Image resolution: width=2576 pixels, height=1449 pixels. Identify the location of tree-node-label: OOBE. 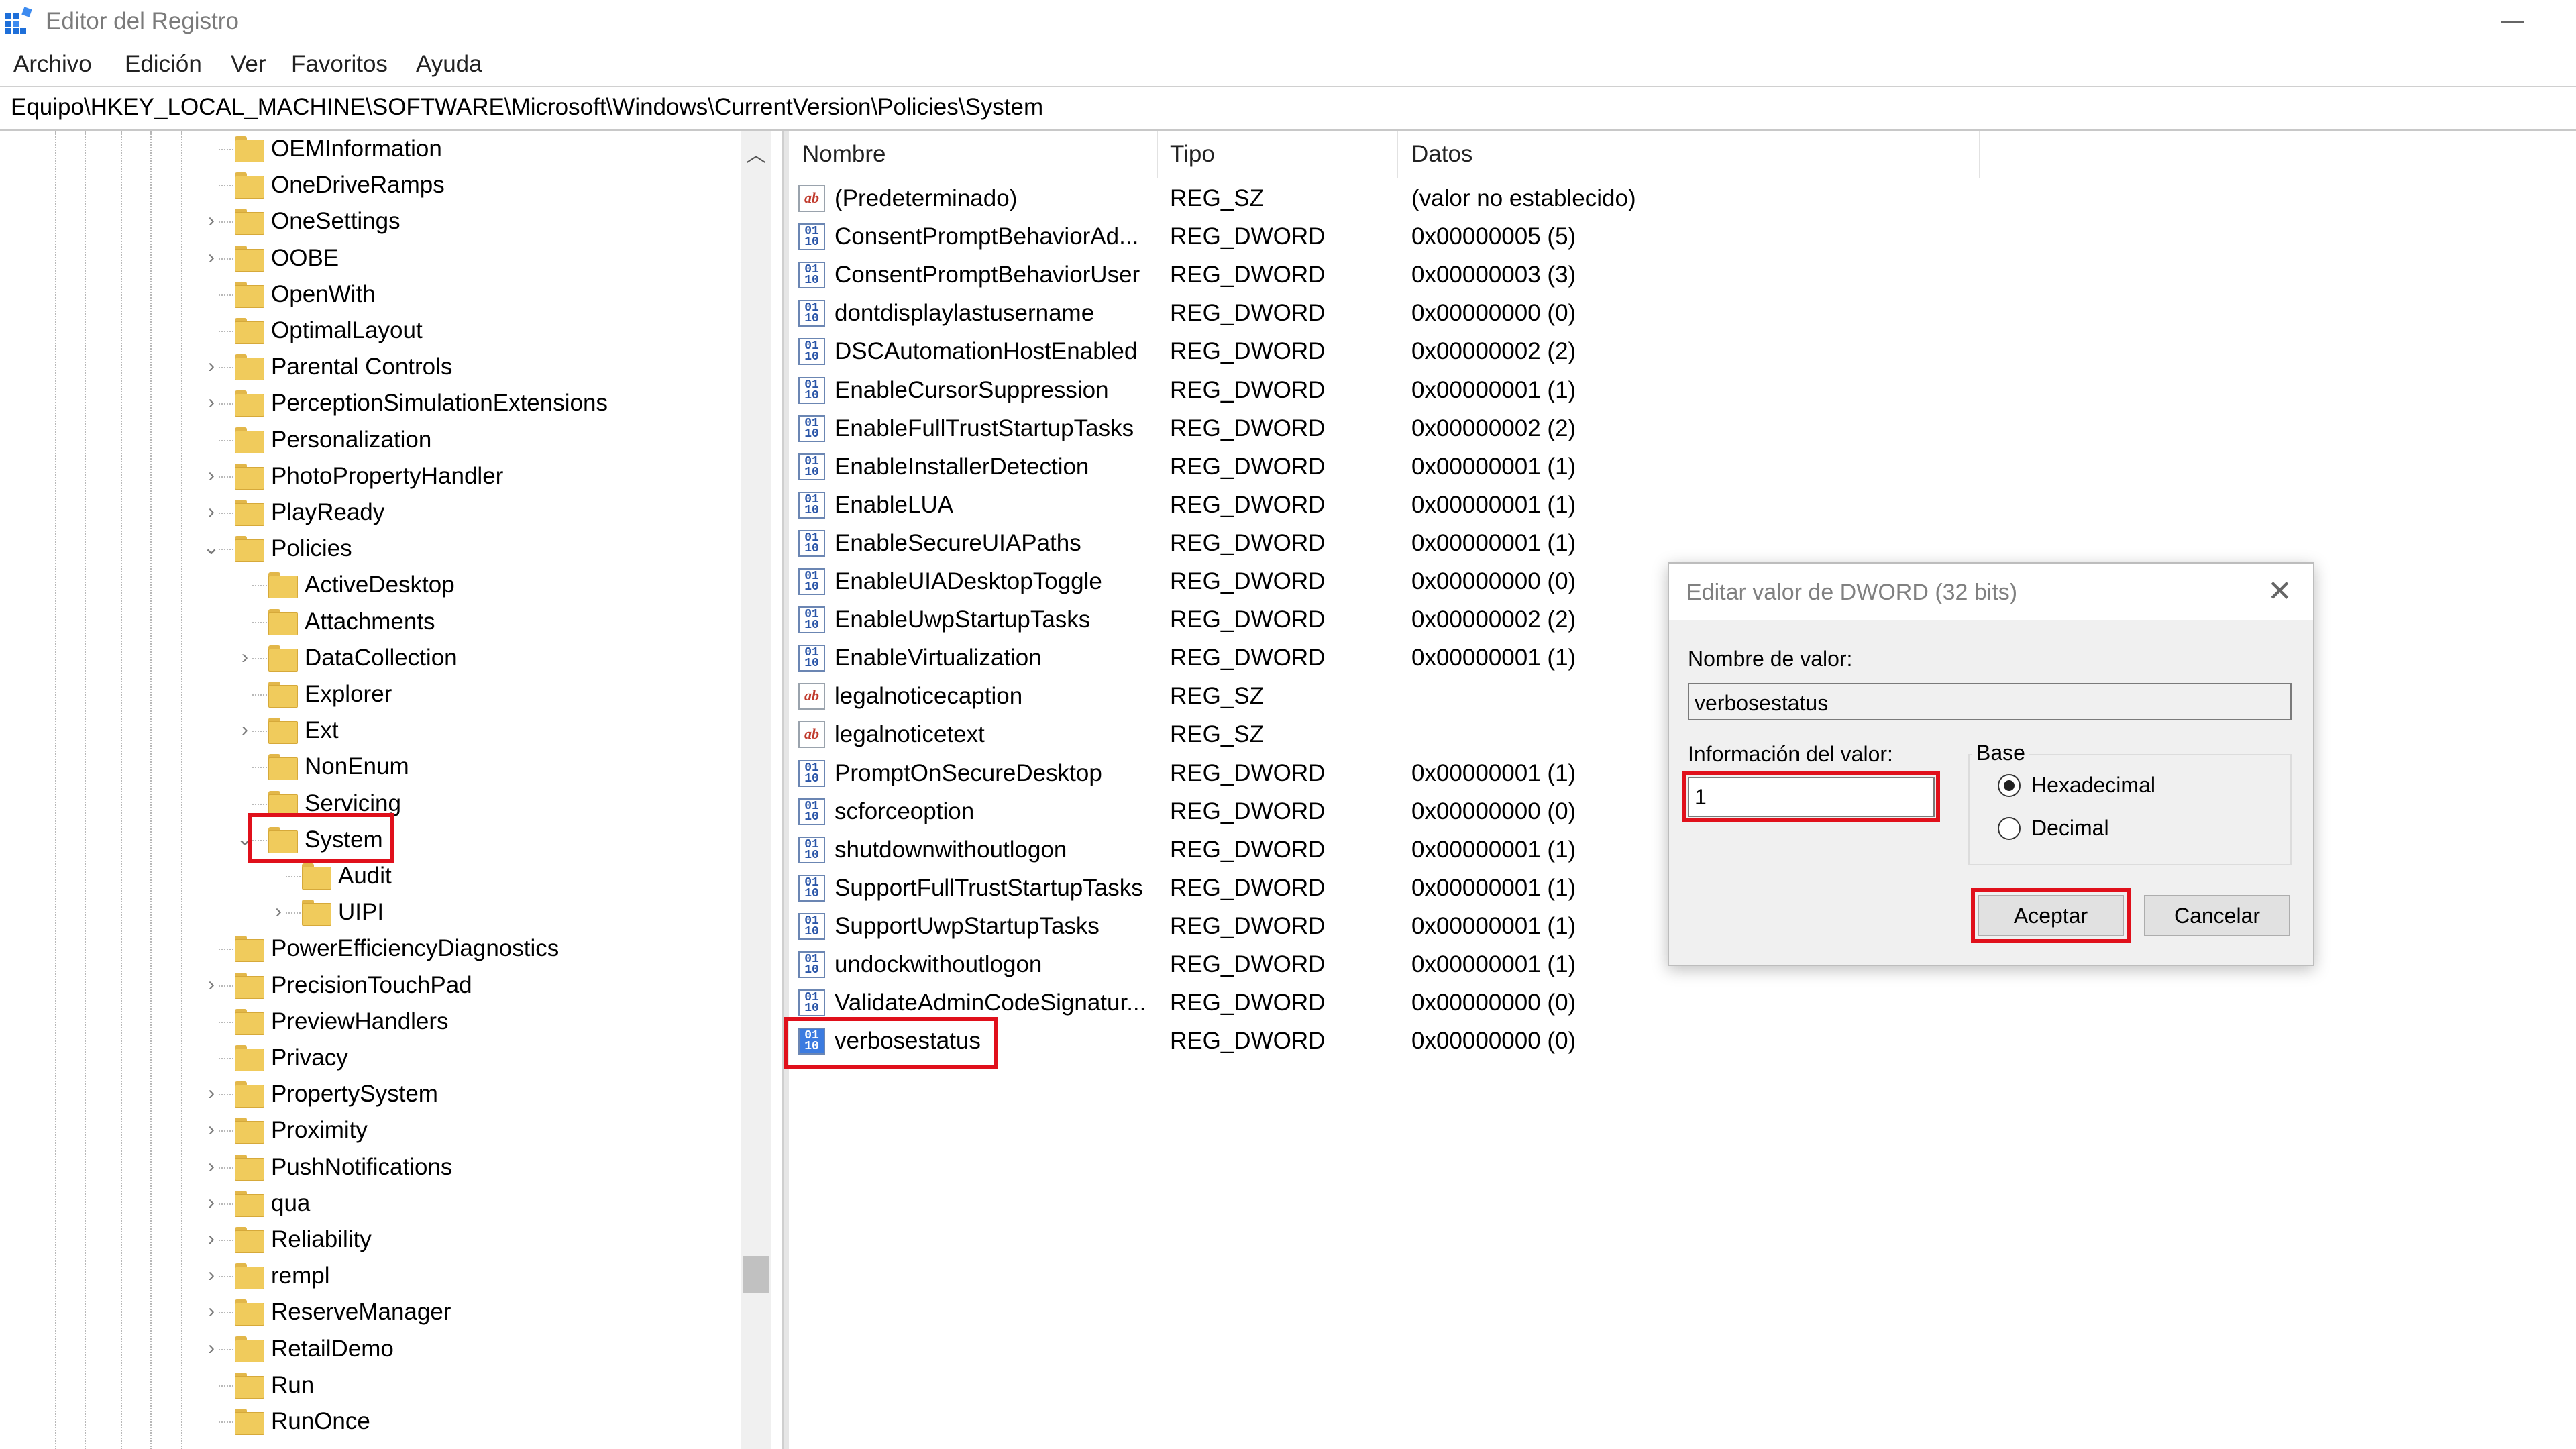
(305, 258).